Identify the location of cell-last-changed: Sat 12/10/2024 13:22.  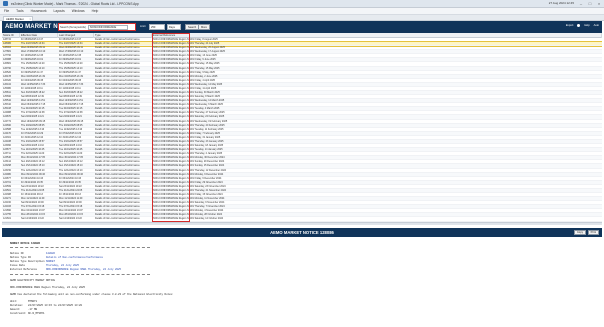
(70, 219).